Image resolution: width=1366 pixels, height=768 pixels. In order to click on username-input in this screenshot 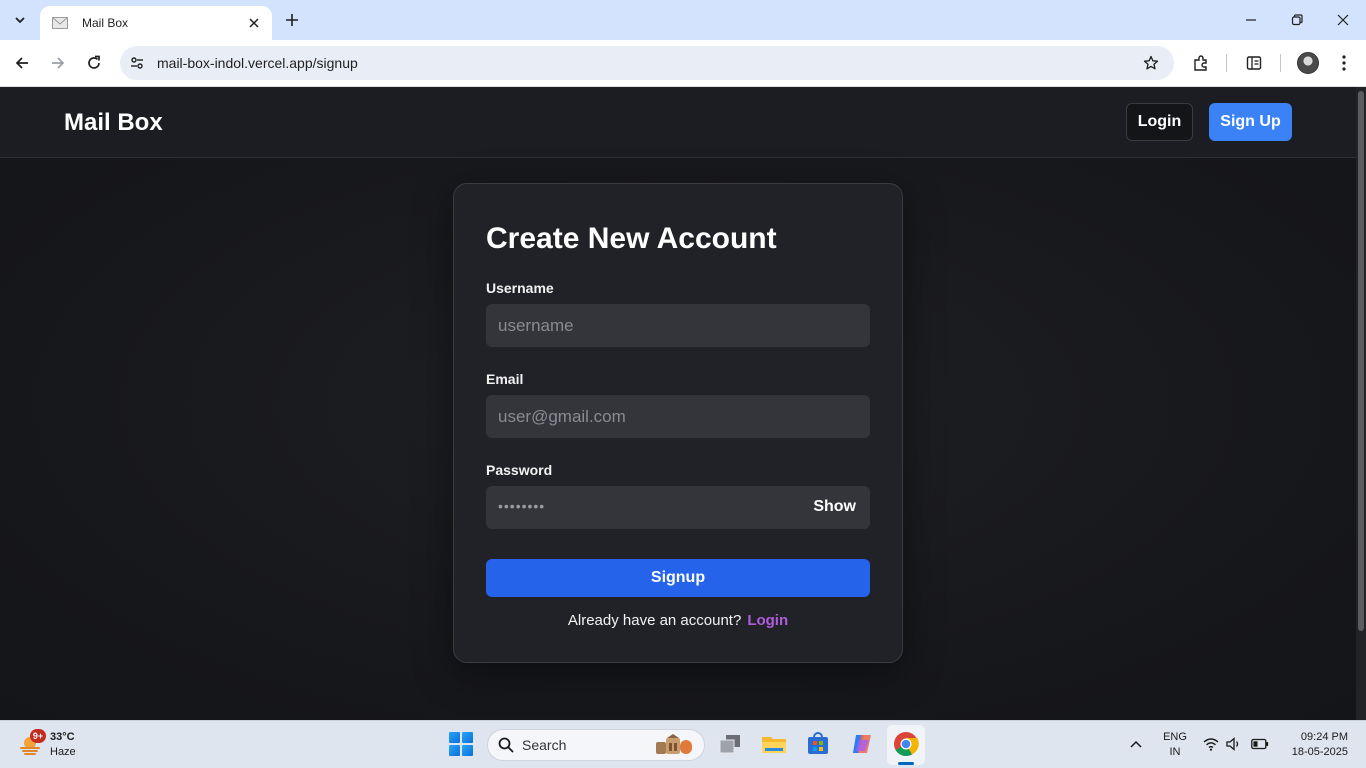, I will do `click(678, 325)`.